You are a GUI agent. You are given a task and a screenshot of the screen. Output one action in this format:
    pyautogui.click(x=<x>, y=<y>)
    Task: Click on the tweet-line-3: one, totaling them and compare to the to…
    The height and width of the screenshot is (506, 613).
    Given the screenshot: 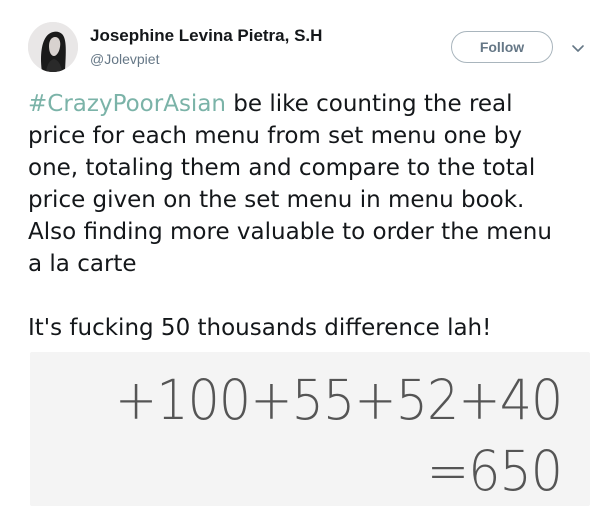 What is the action you would take?
    pyautogui.click(x=282, y=168)
    